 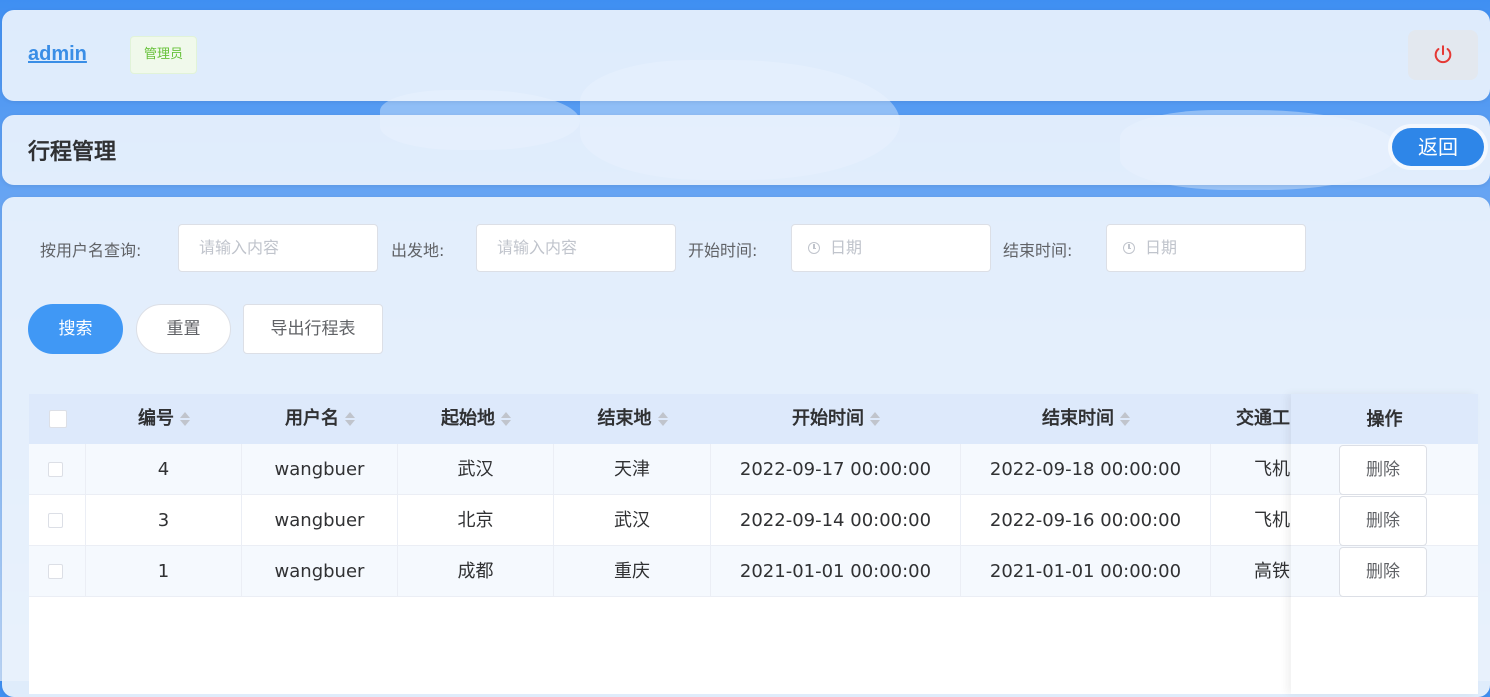 What do you see at coordinates (164, 520) in the screenshot?
I see `cell-id: 3` at bounding box center [164, 520].